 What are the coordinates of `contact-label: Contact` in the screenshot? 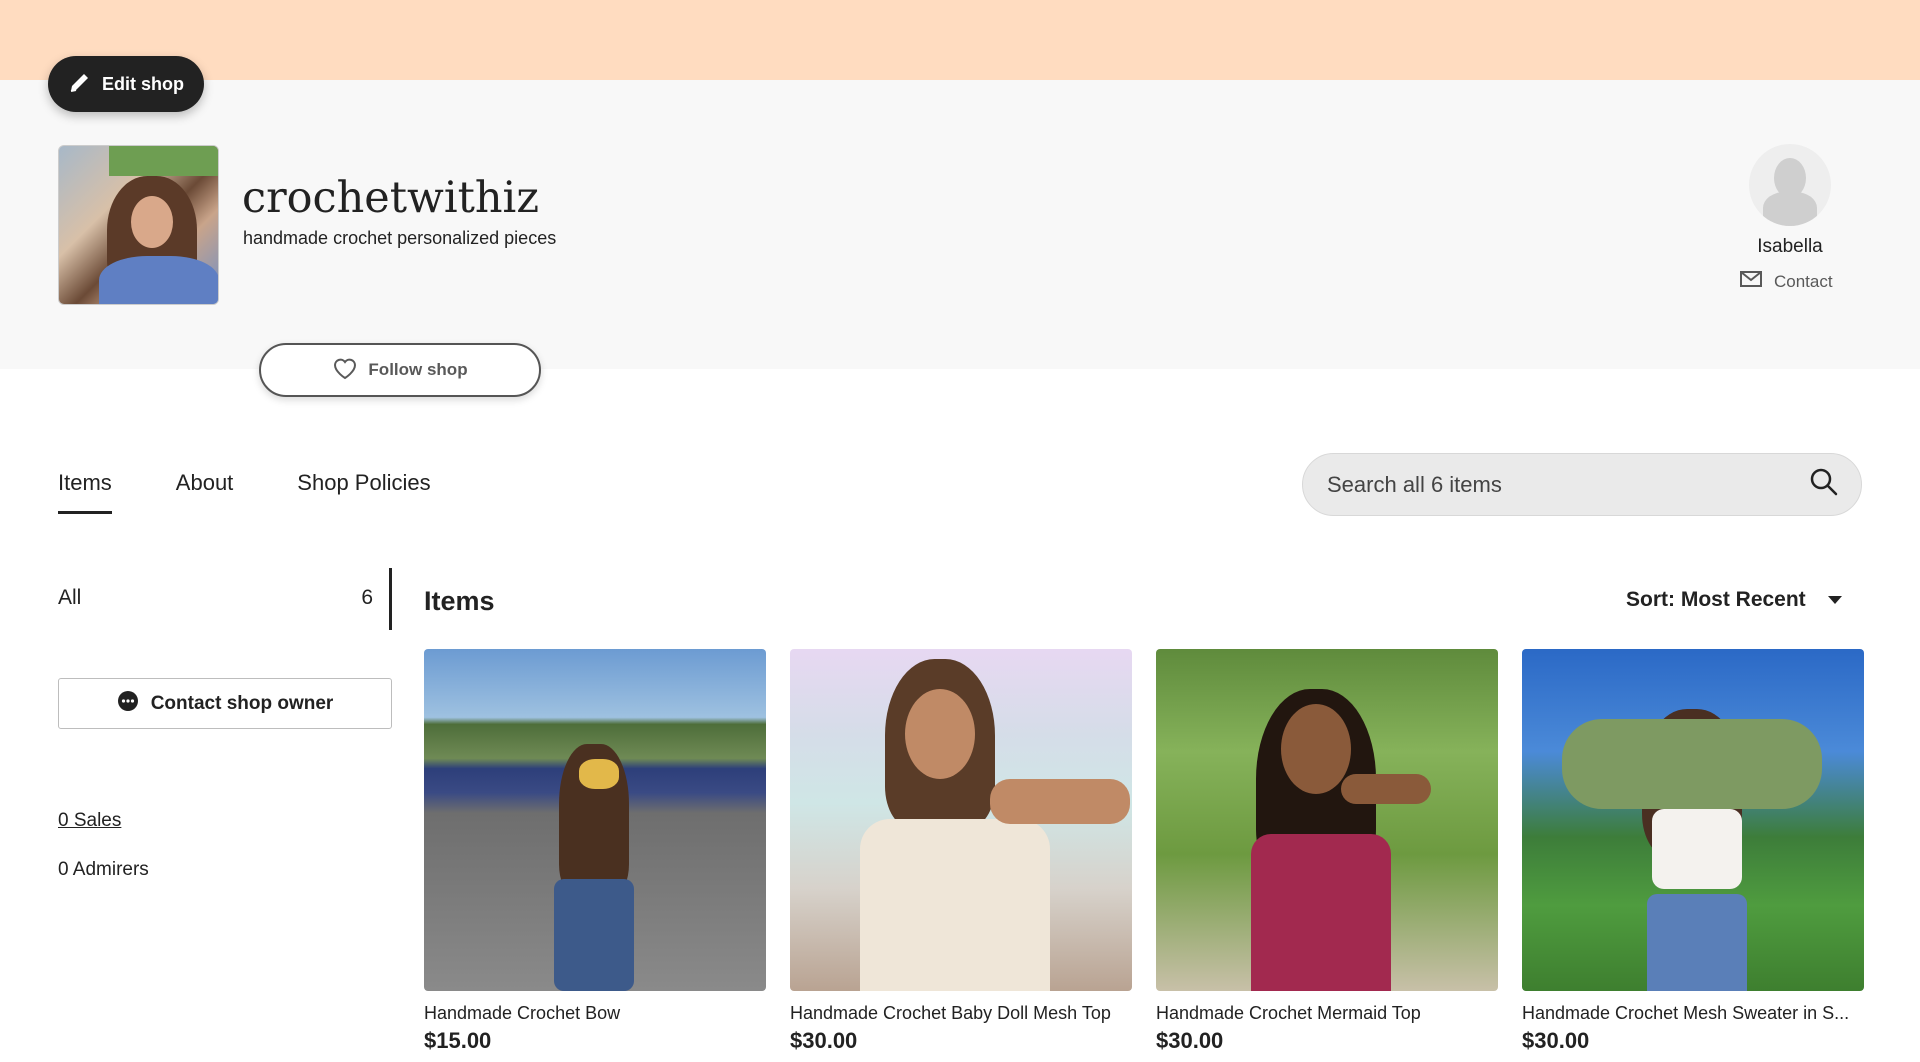 It's located at (1803, 281).